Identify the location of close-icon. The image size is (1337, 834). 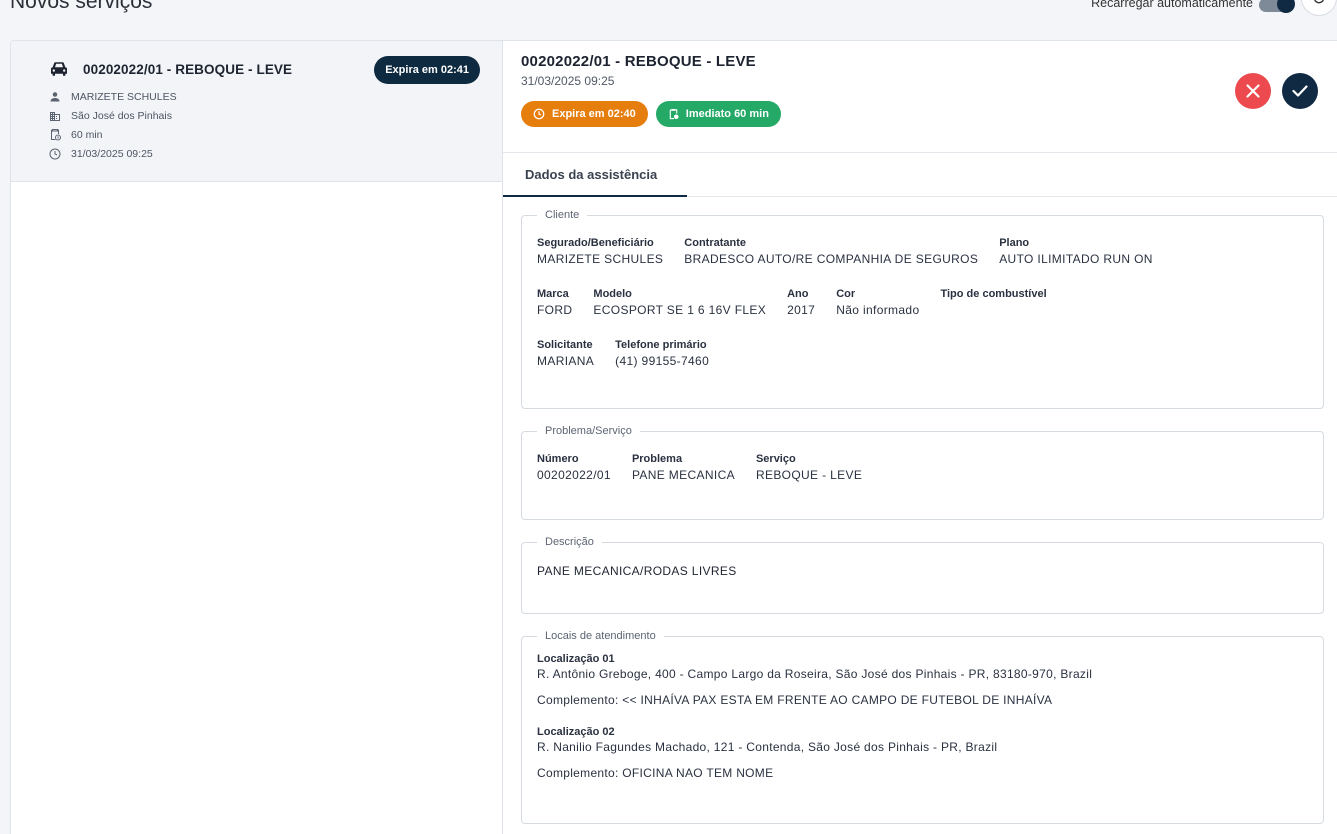
(1253, 91).